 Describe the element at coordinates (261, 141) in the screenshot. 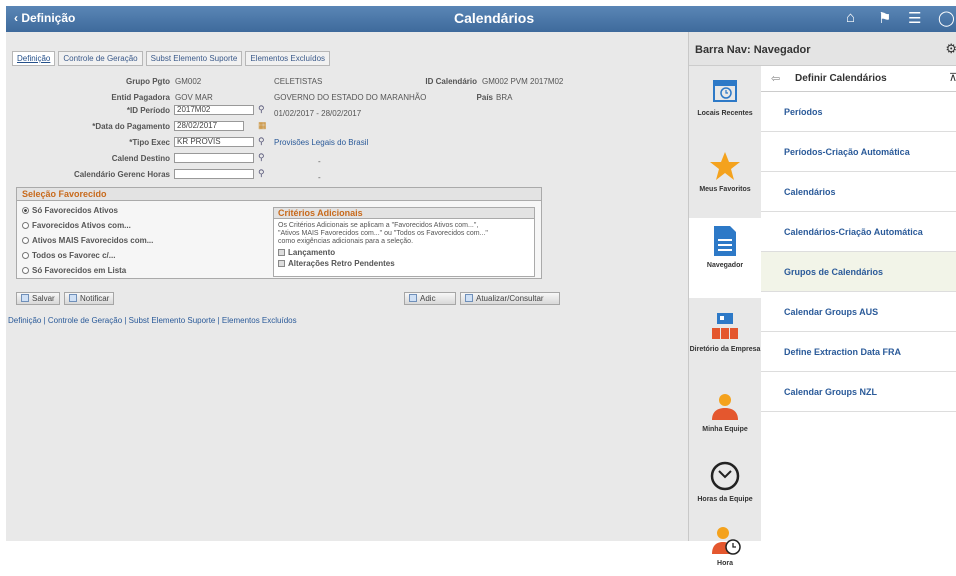

I see `tipo-exec-lookup-icon: ⚲` at that location.